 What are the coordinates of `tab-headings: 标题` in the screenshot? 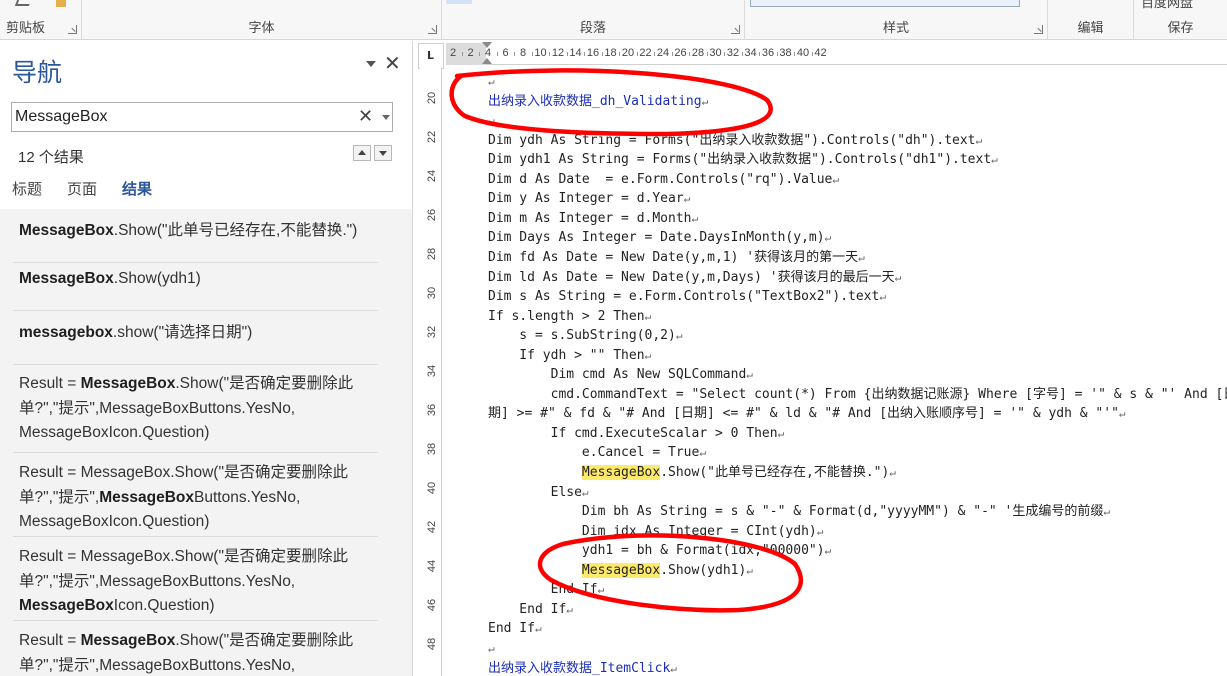 It's located at (27, 188).